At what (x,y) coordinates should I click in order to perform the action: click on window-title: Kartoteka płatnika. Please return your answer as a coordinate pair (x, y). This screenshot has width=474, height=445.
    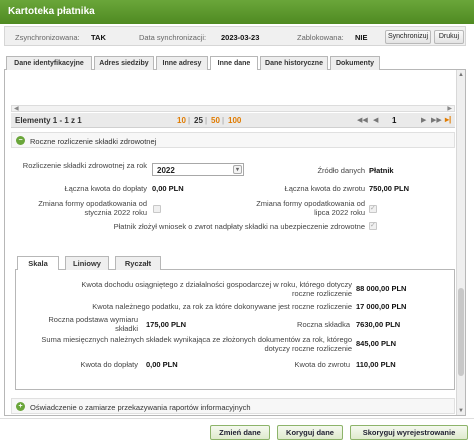
    Looking at the image, I should click on (237, 12).